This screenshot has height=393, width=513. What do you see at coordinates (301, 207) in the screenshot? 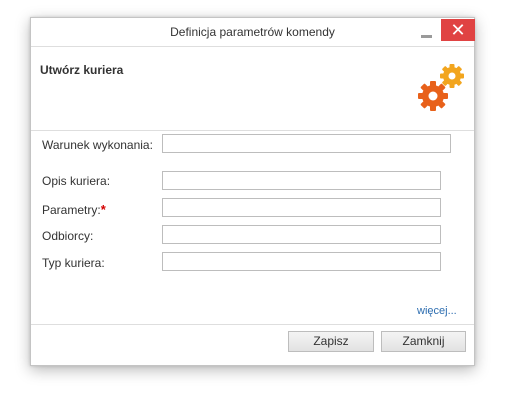
I see `parameters-input` at bounding box center [301, 207].